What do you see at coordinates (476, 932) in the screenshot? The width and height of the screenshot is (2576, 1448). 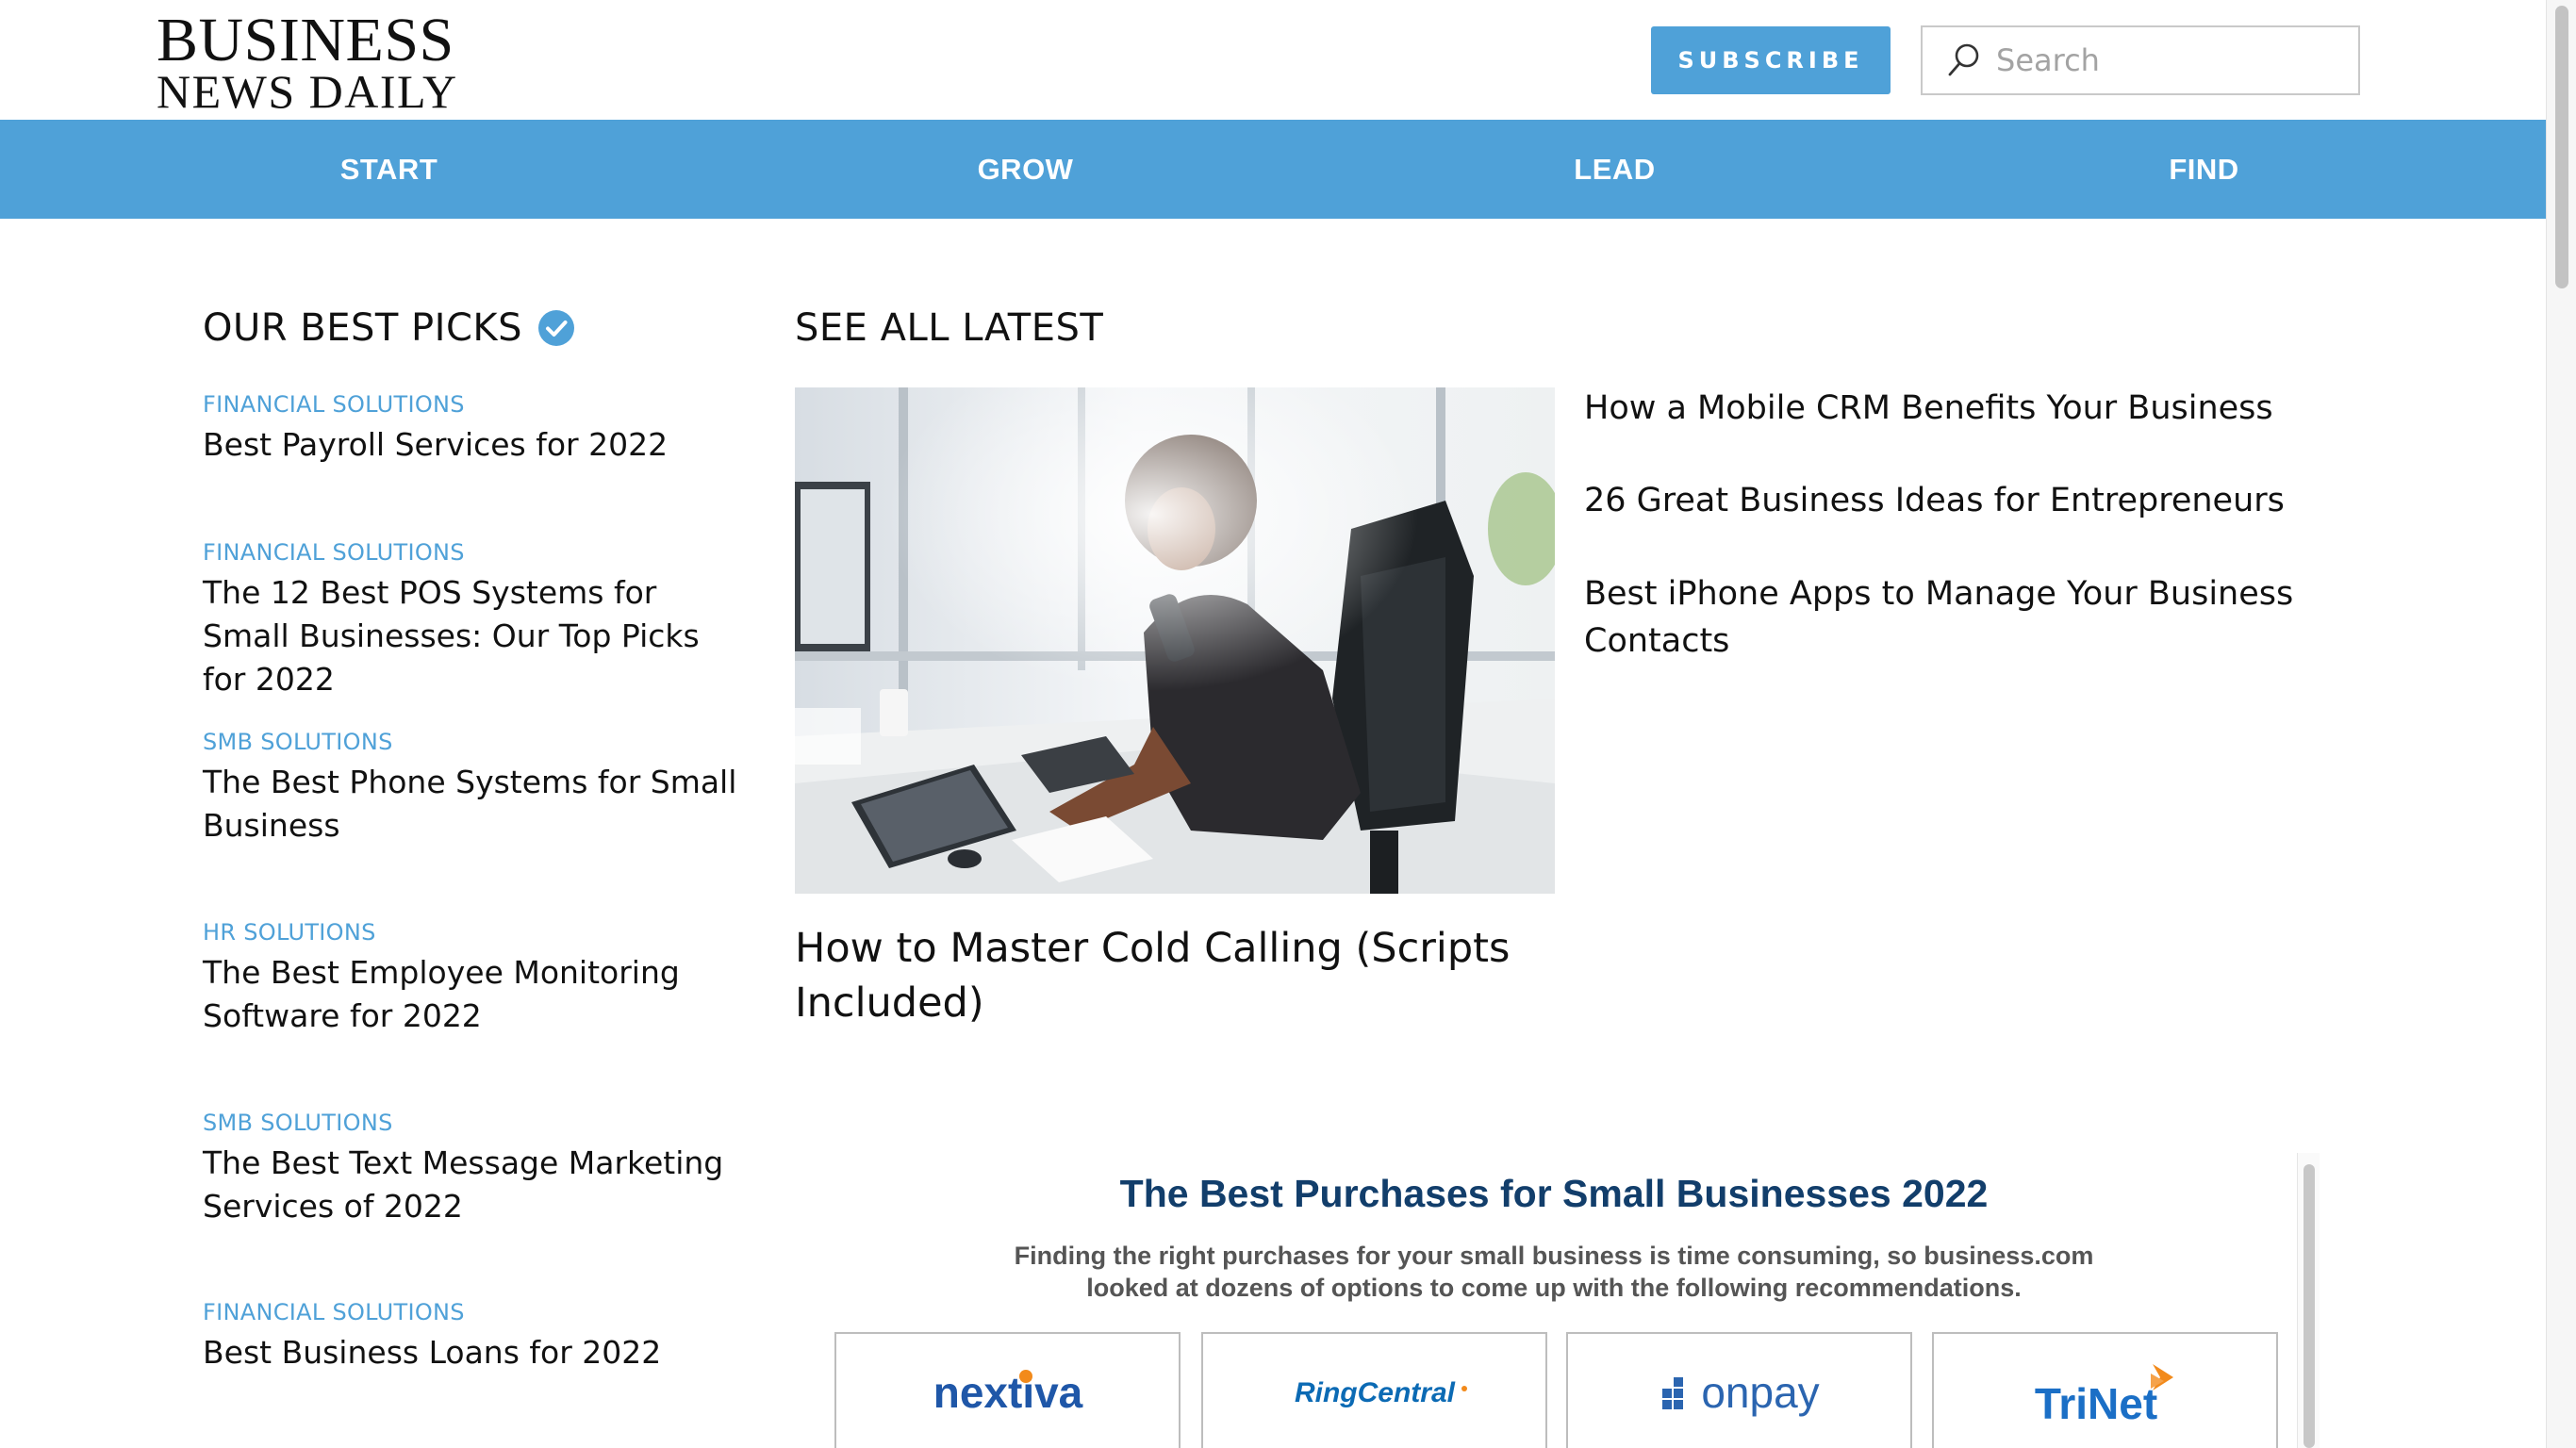 I see `pick-category: HR SOLUTIONS` at bounding box center [476, 932].